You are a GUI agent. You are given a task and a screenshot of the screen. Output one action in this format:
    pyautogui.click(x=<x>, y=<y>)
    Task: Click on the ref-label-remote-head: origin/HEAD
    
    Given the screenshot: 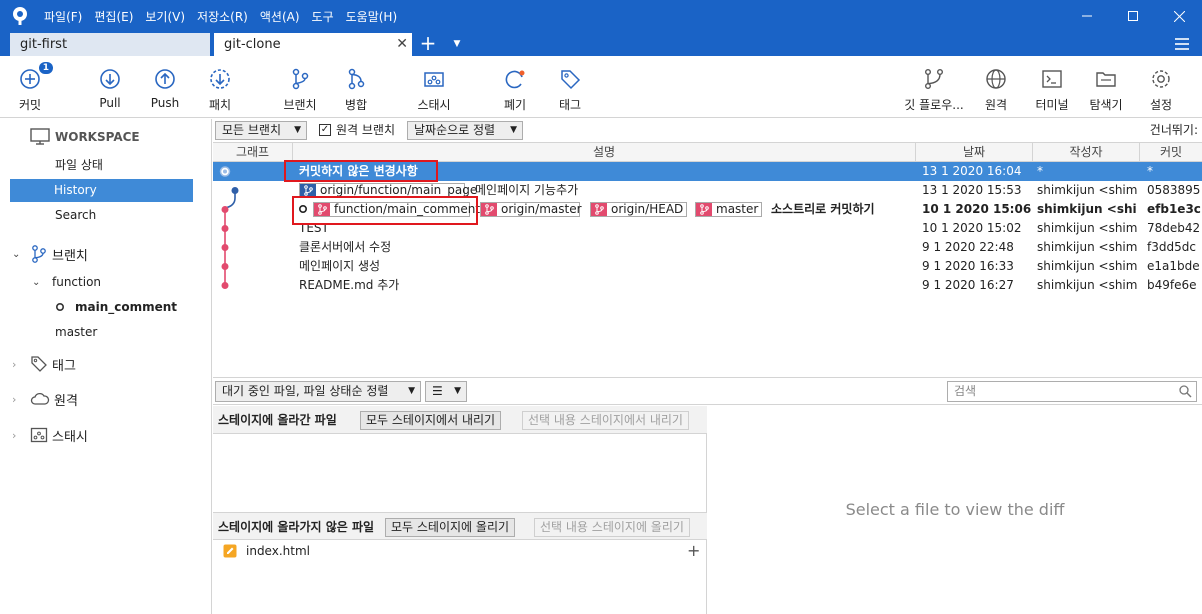 What is the action you would take?
    pyautogui.click(x=638, y=209)
    